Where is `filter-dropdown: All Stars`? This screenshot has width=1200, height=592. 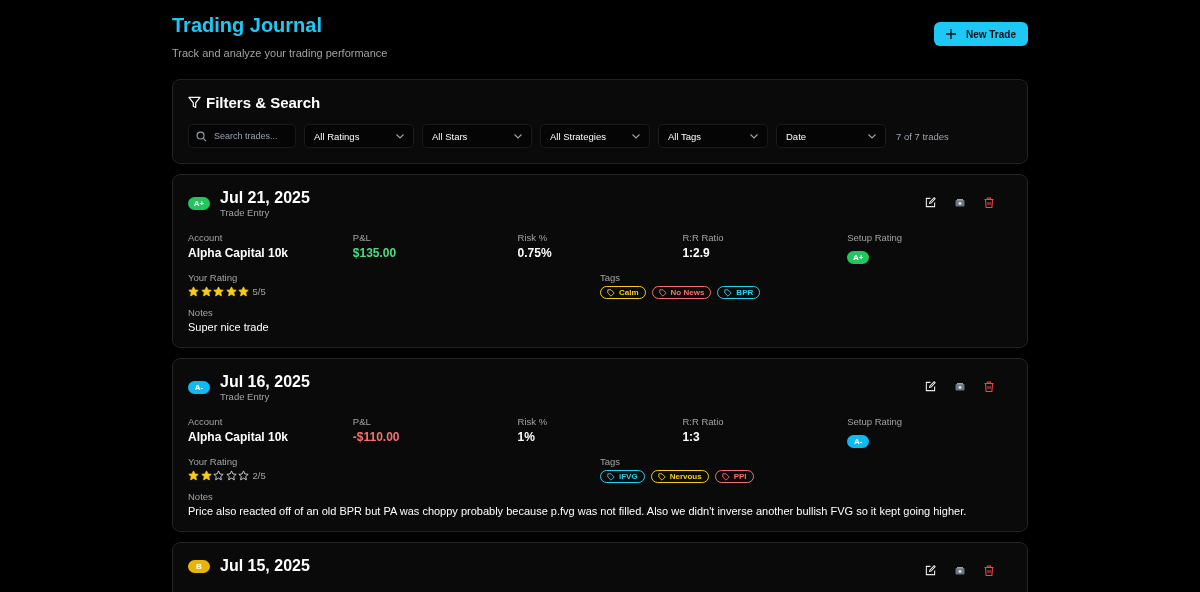
filter-dropdown: All Stars is located at coordinates (477, 136).